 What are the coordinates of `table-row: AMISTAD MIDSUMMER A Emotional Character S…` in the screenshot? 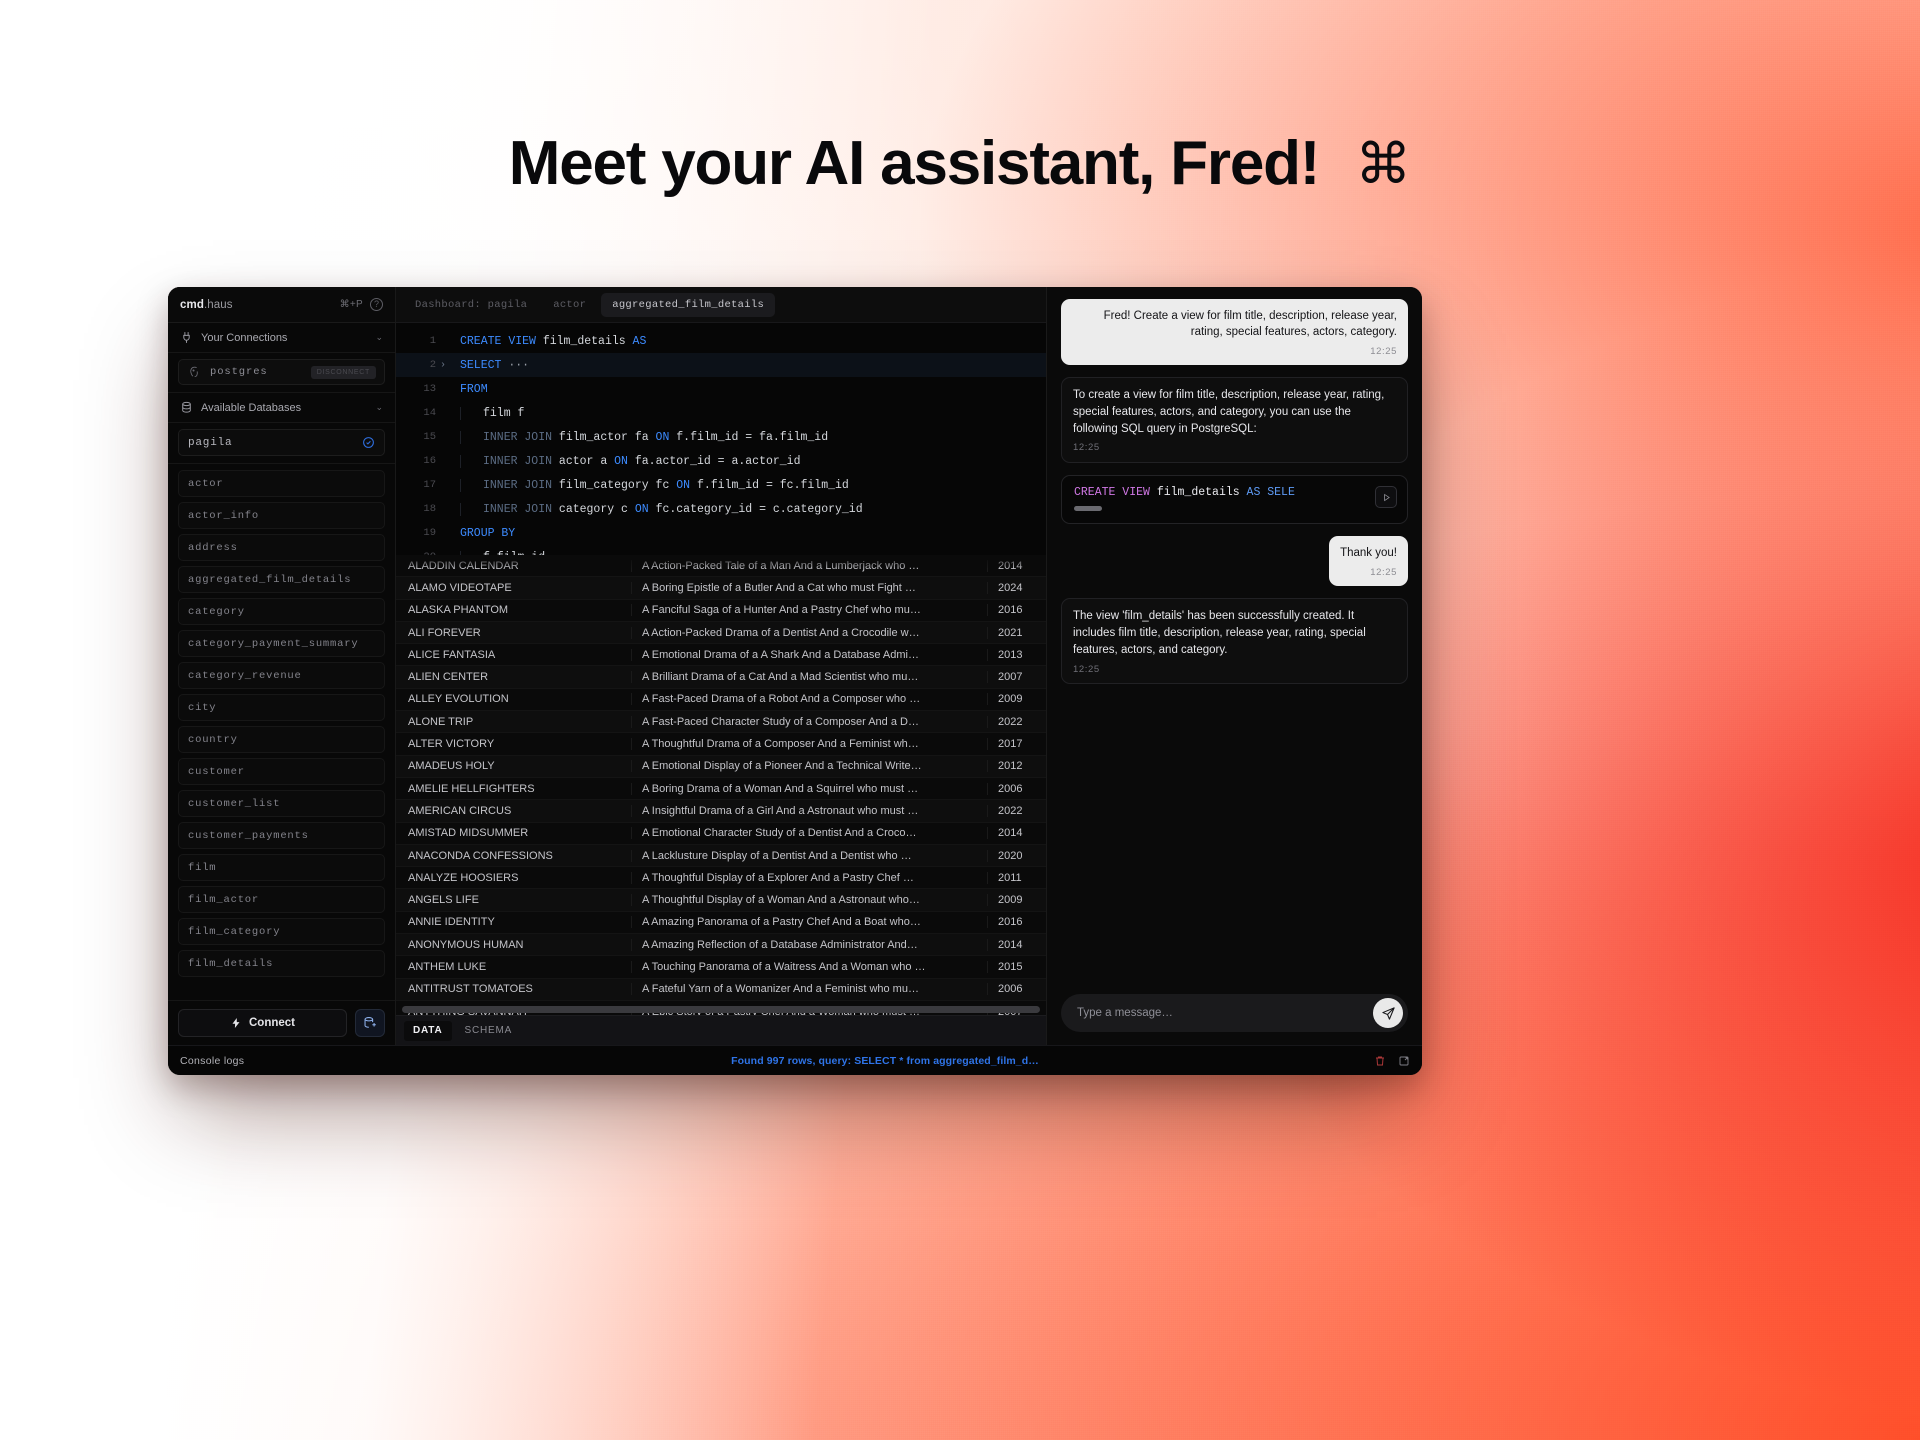 It's located at (721, 833).